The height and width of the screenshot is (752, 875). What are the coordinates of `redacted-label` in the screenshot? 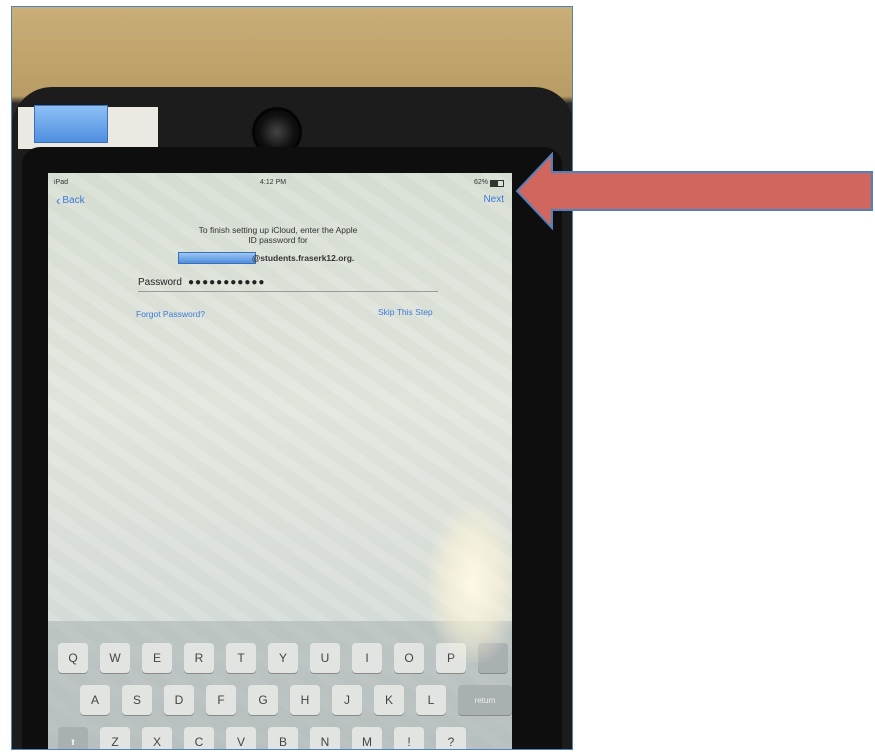 It's located at (71, 124).